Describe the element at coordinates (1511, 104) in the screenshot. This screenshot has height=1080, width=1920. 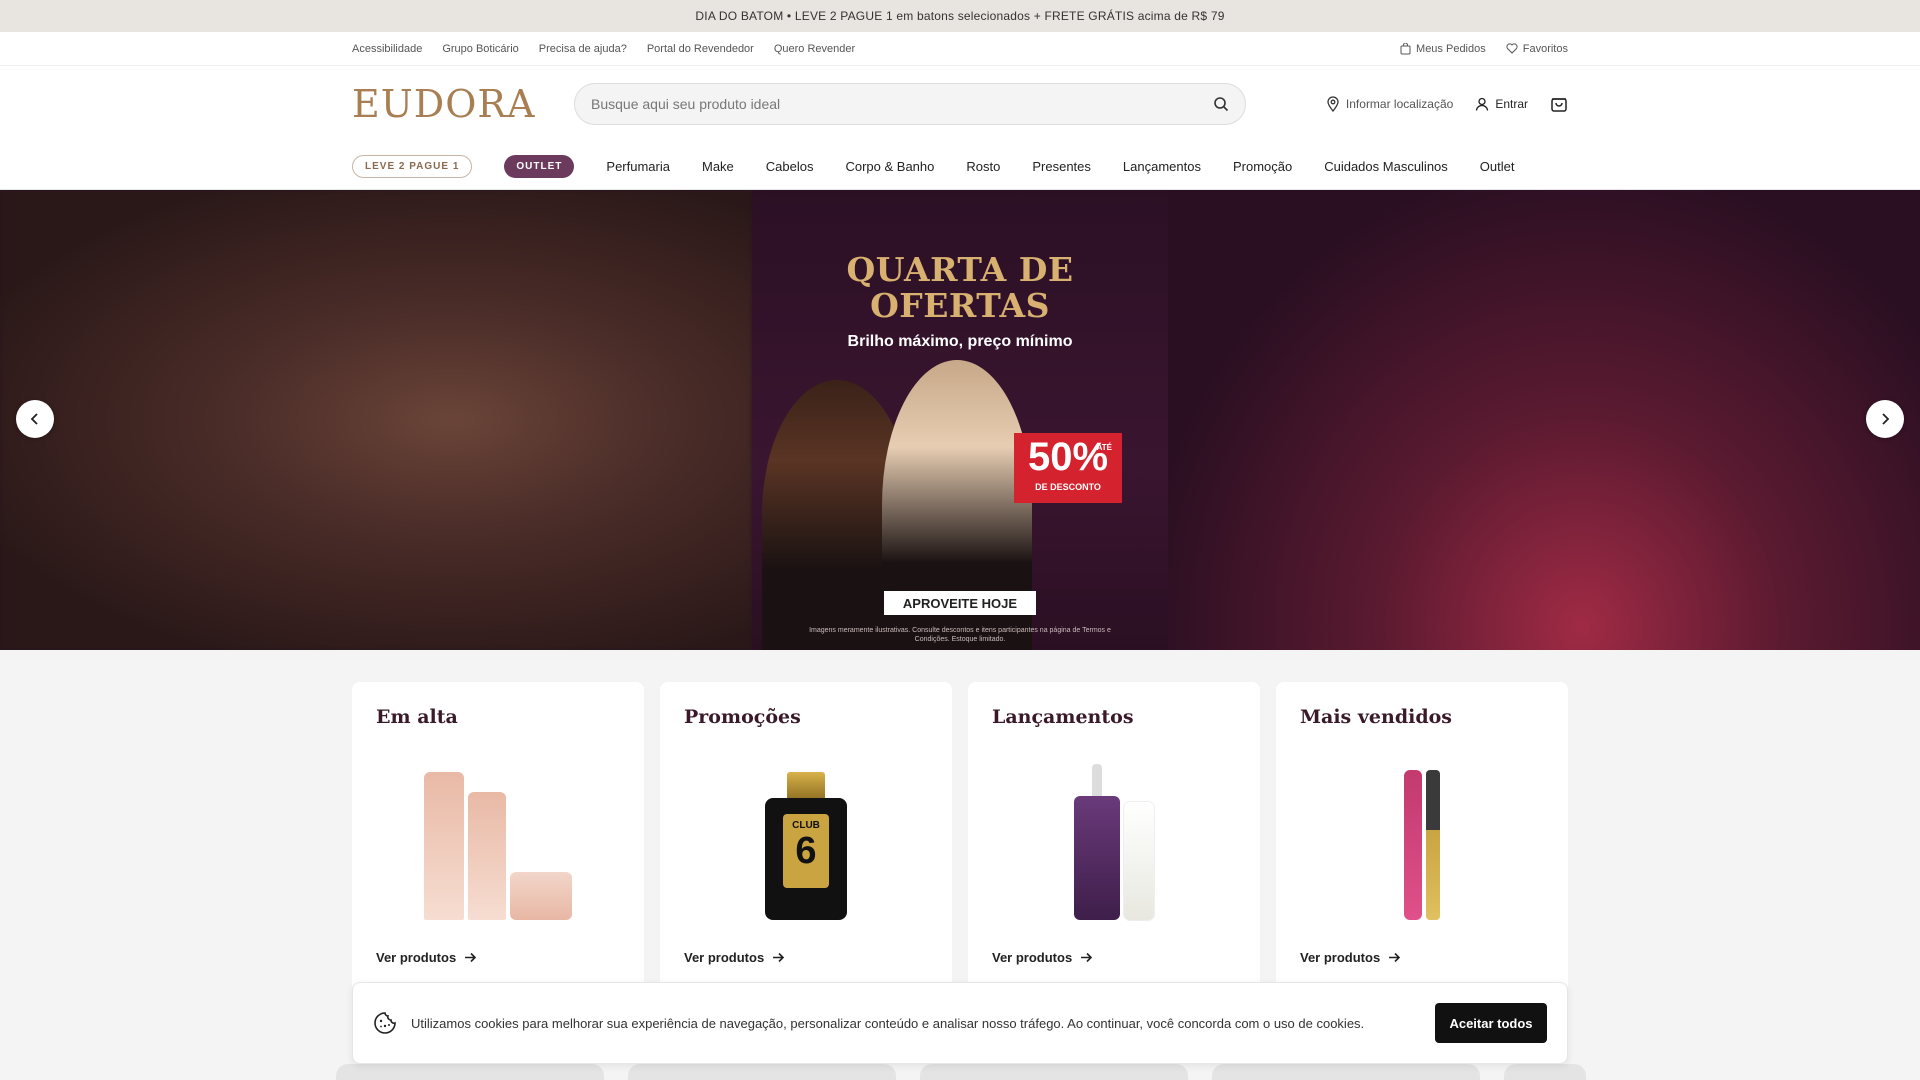
I see `login-label: Entrar` at that location.